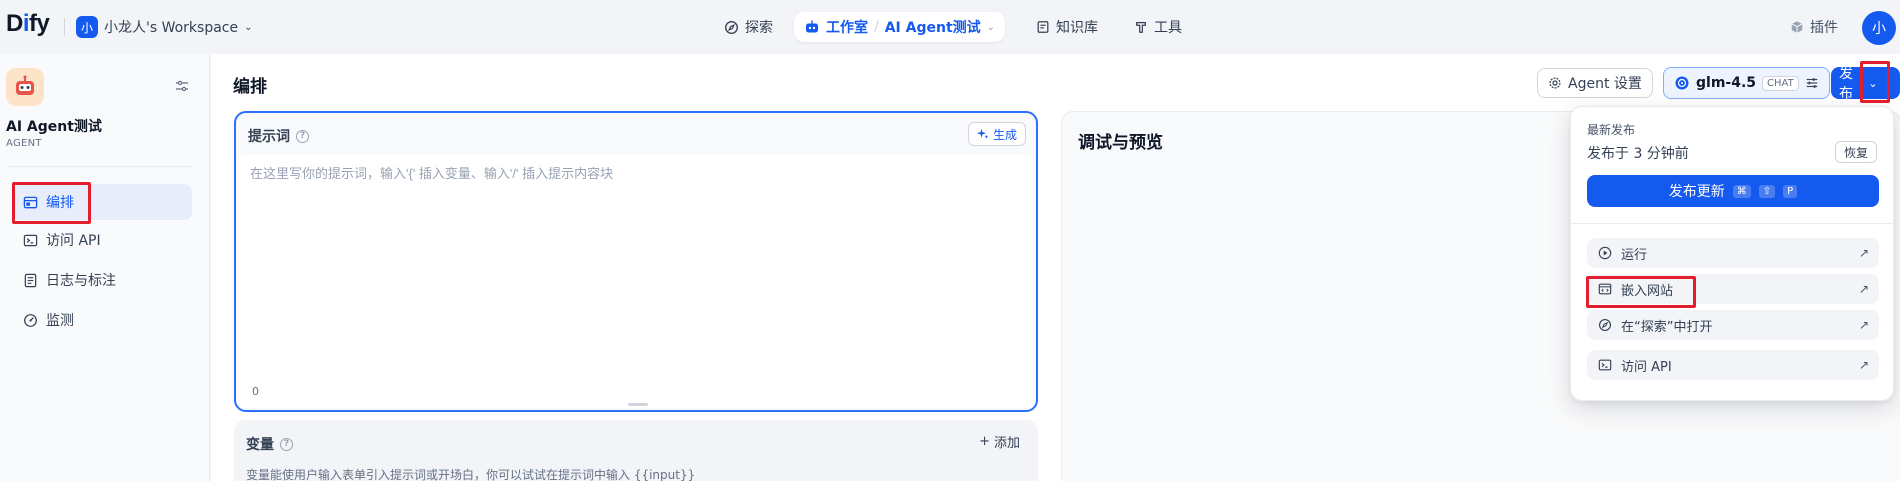 The image size is (1900, 481). I want to click on app-robot-icon, so click(25, 87).